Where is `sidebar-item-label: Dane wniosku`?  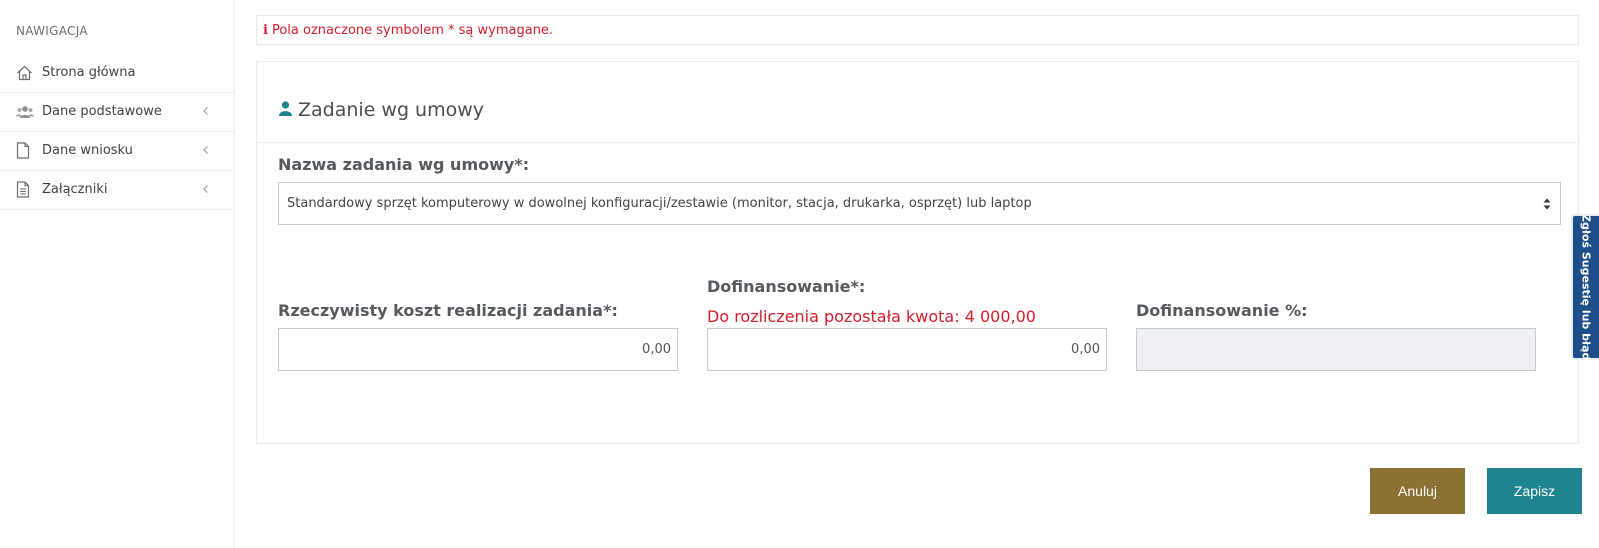 sidebar-item-label: Dane wniosku is located at coordinates (87, 150).